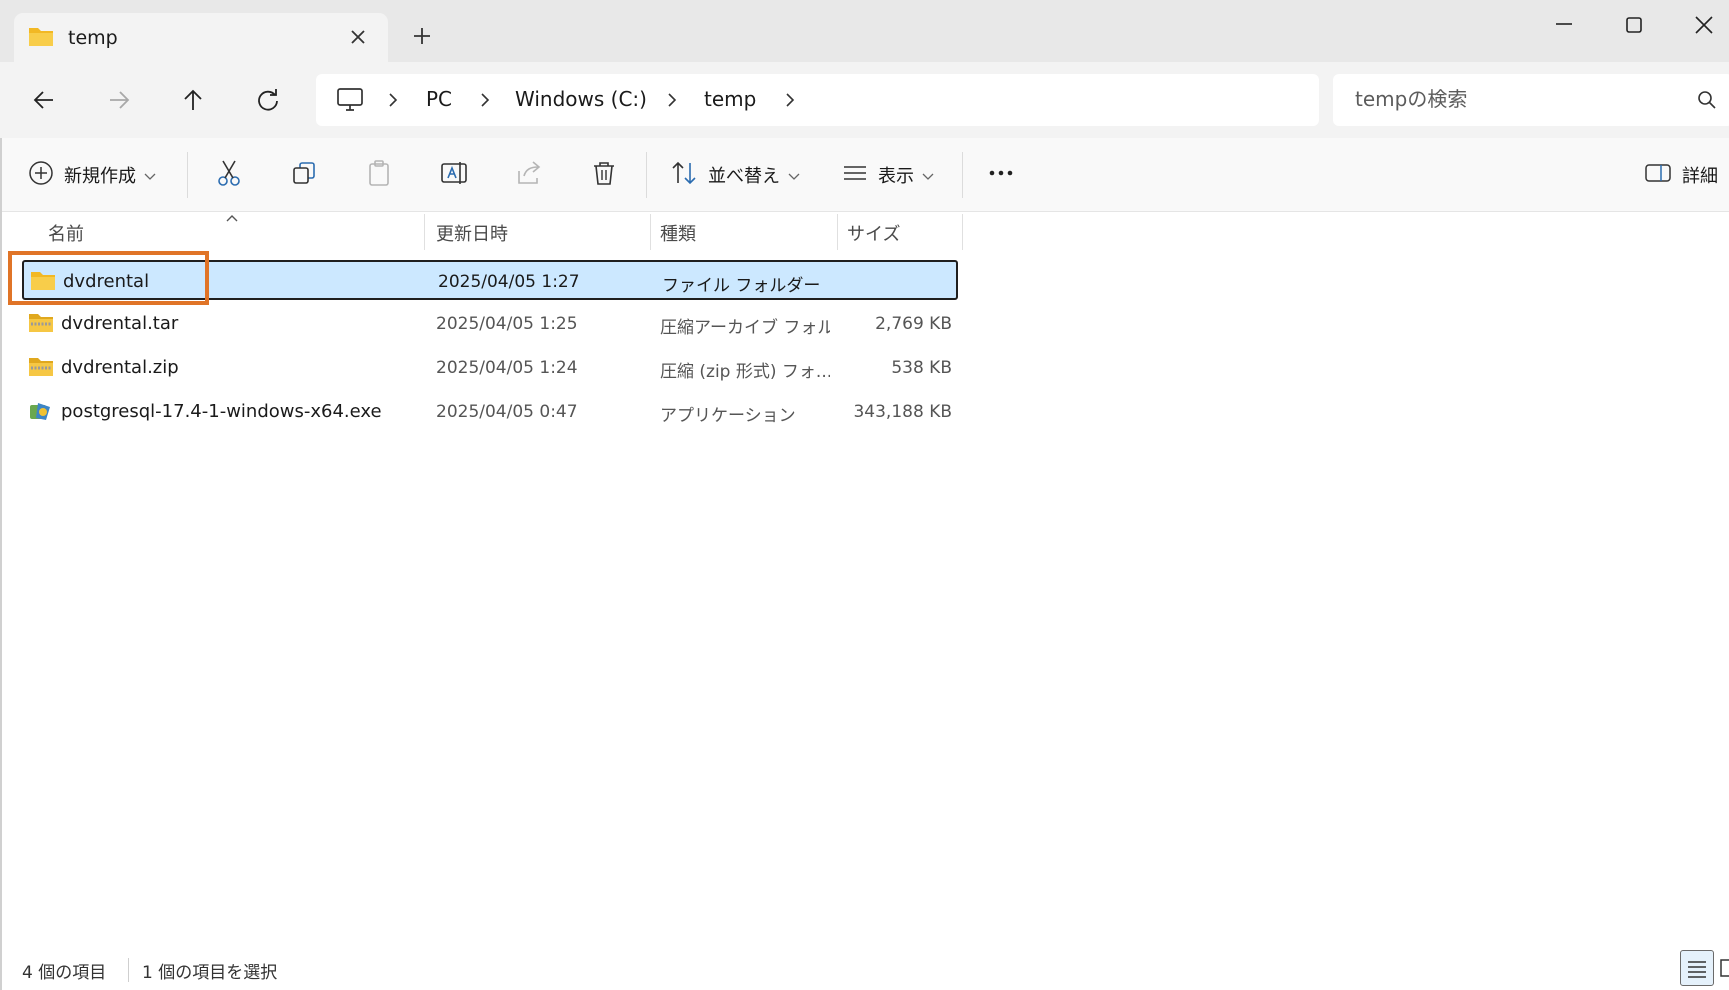  I want to click on view-button: 表示, so click(888, 175).